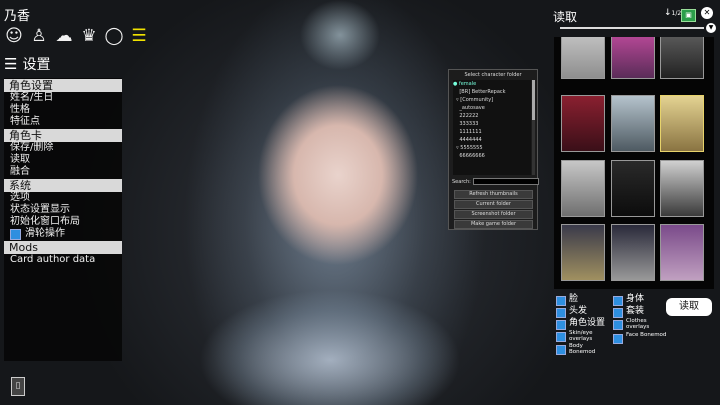 Image resolution: width=720 pixels, height=405 pixels. I want to click on menu-item-traits: 特征点, so click(63, 122).